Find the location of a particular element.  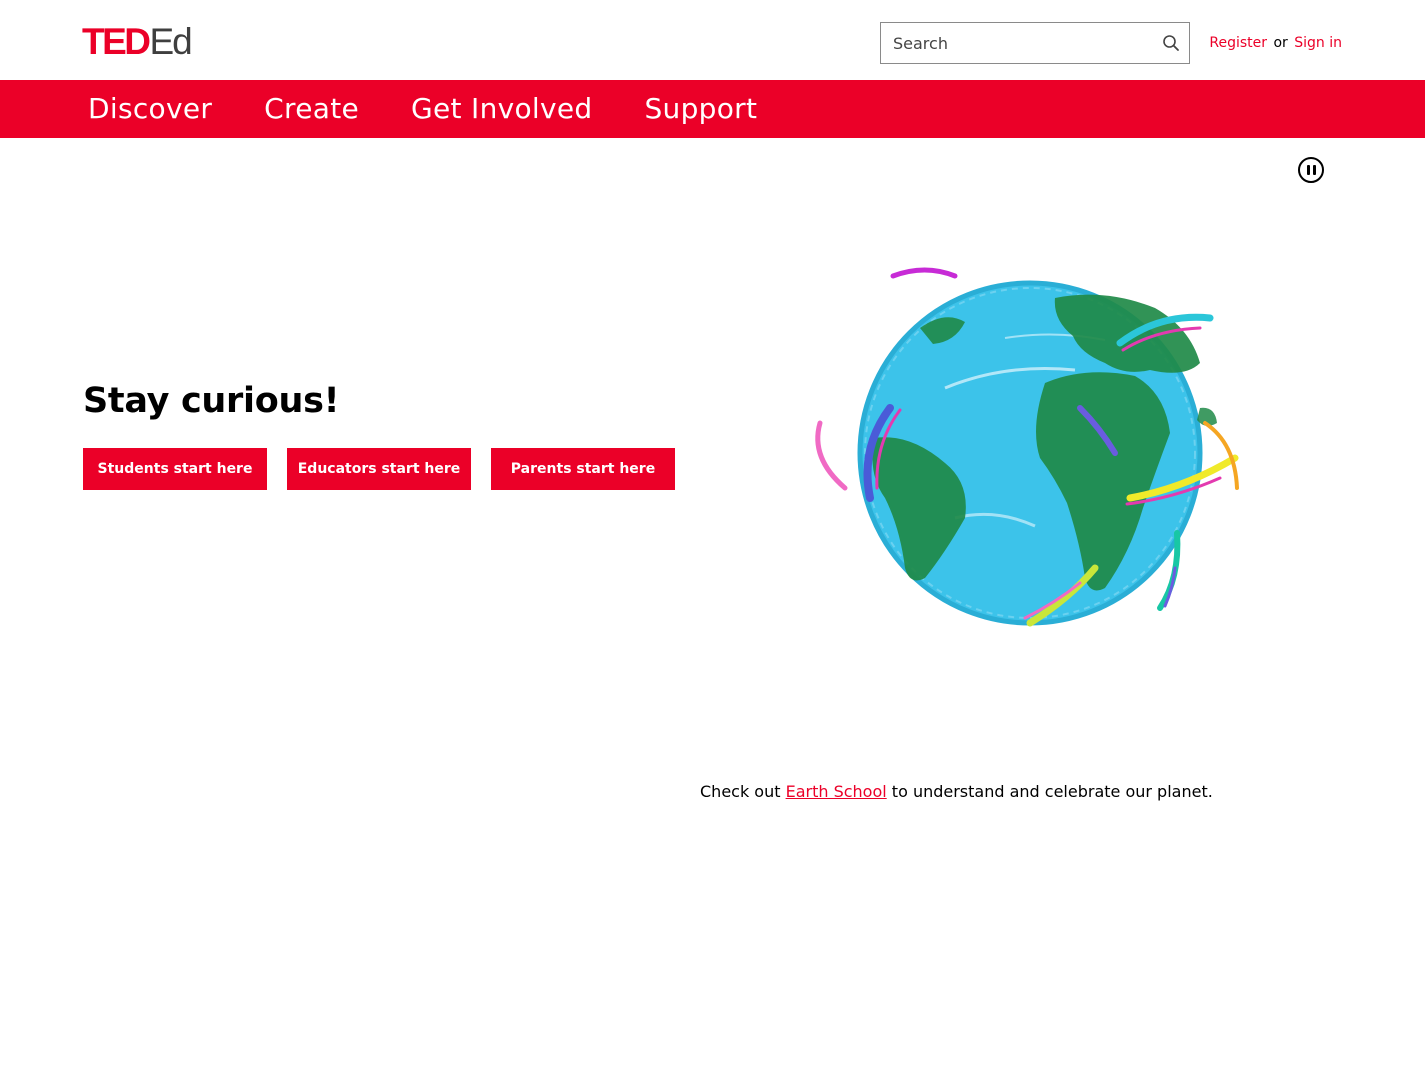

globe-icon is located at coordinates (1027, 447).